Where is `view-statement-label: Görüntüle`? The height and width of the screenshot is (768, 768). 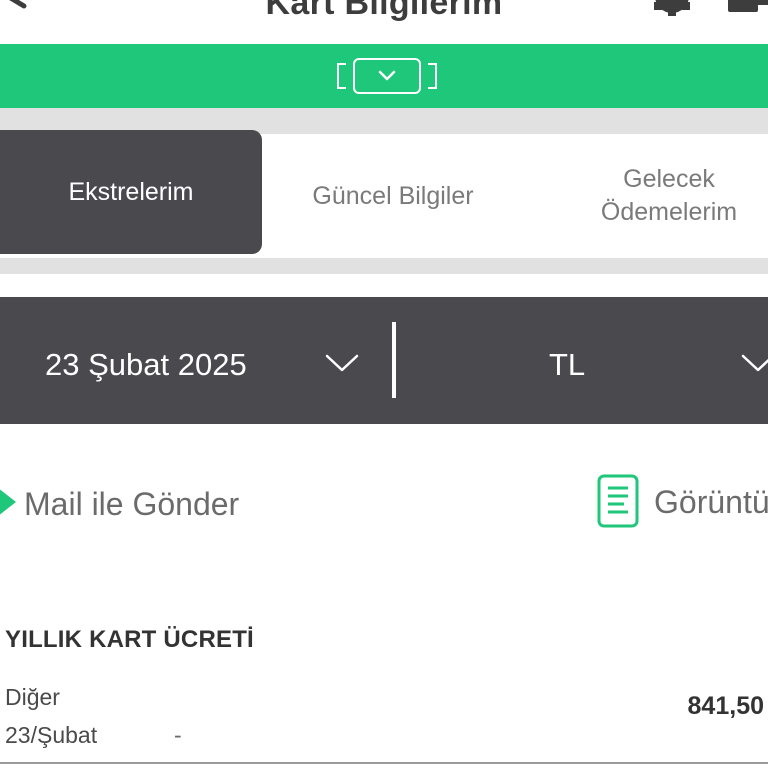
view-statement-label: Görüntüle is located at coordinates (711, 502).